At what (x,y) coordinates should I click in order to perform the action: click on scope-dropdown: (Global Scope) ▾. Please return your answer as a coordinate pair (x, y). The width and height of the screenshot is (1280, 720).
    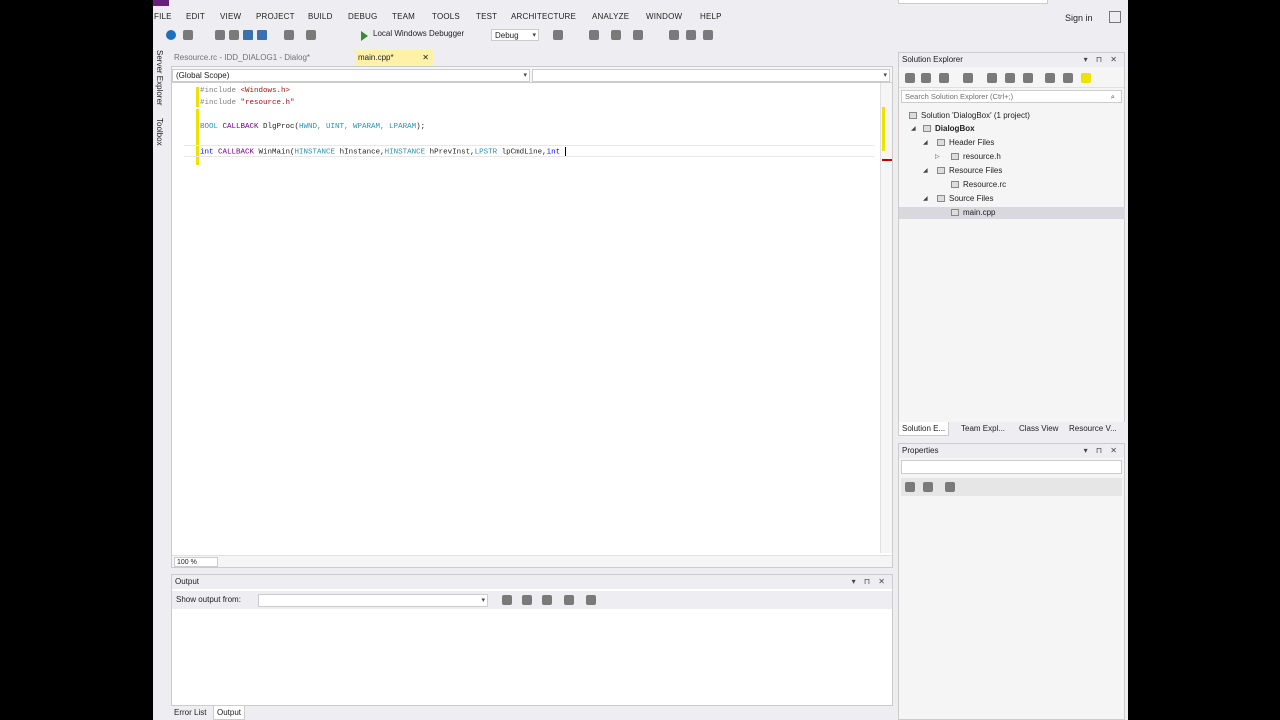
    Looking at the image, I should click on (351, 75).